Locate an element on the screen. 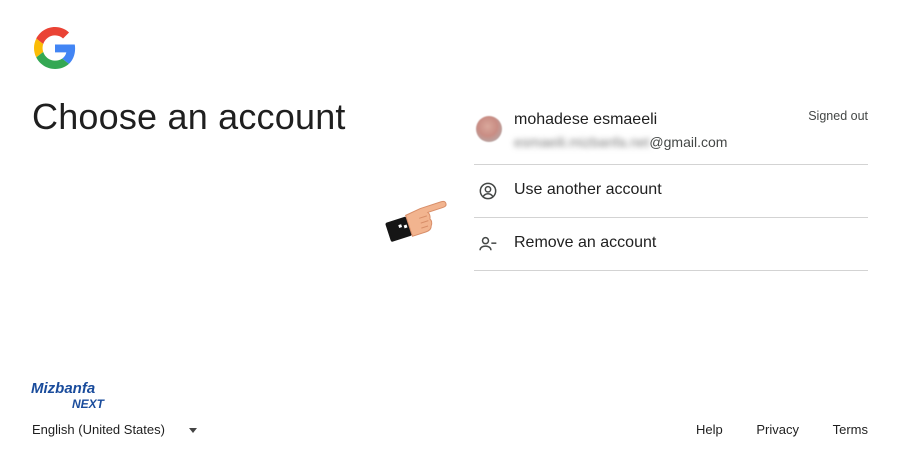  remove-account-label: Remove an account is located at coordinates (585, 242).